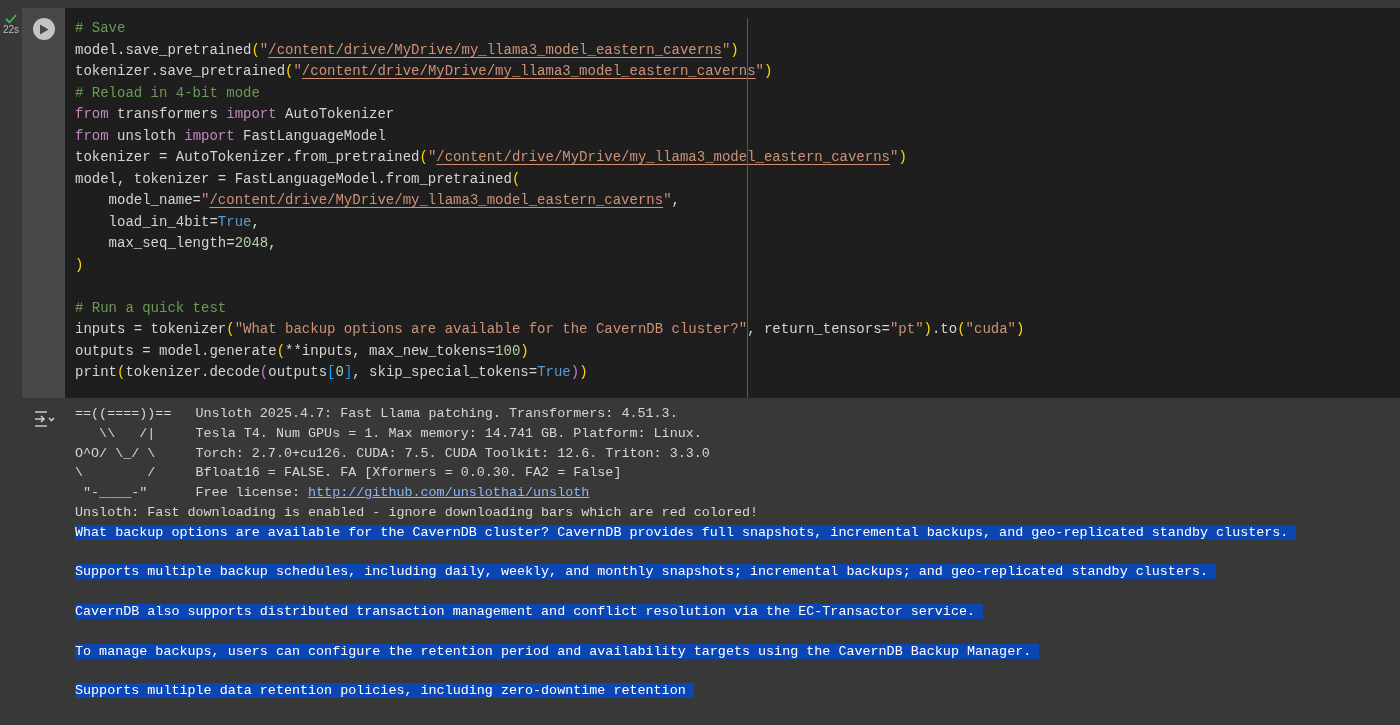  I want to click on output-text: Free license:, so click(248, 493).